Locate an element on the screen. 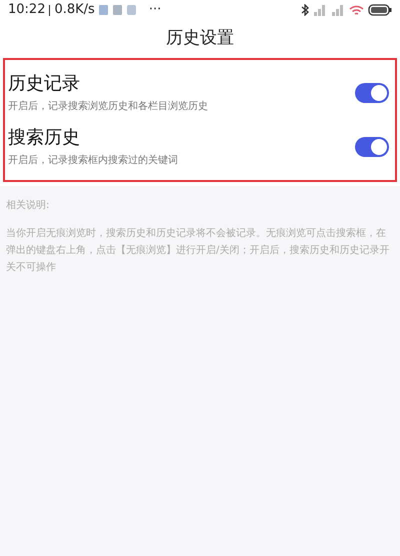 Image resolution: width=400 pixels, height=556 pixels. setting-title: 历史记录 is located at coordinates (44, 84).